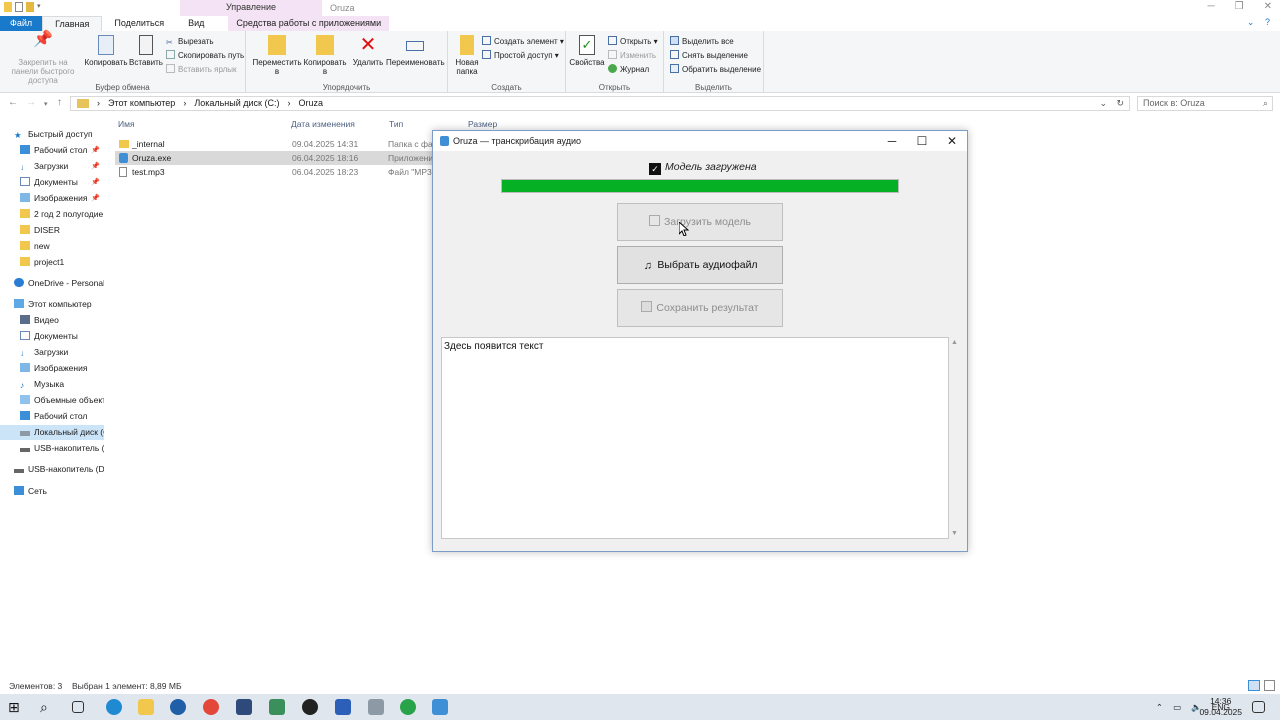  I want to click on media-player-icon, so click(310, 707).